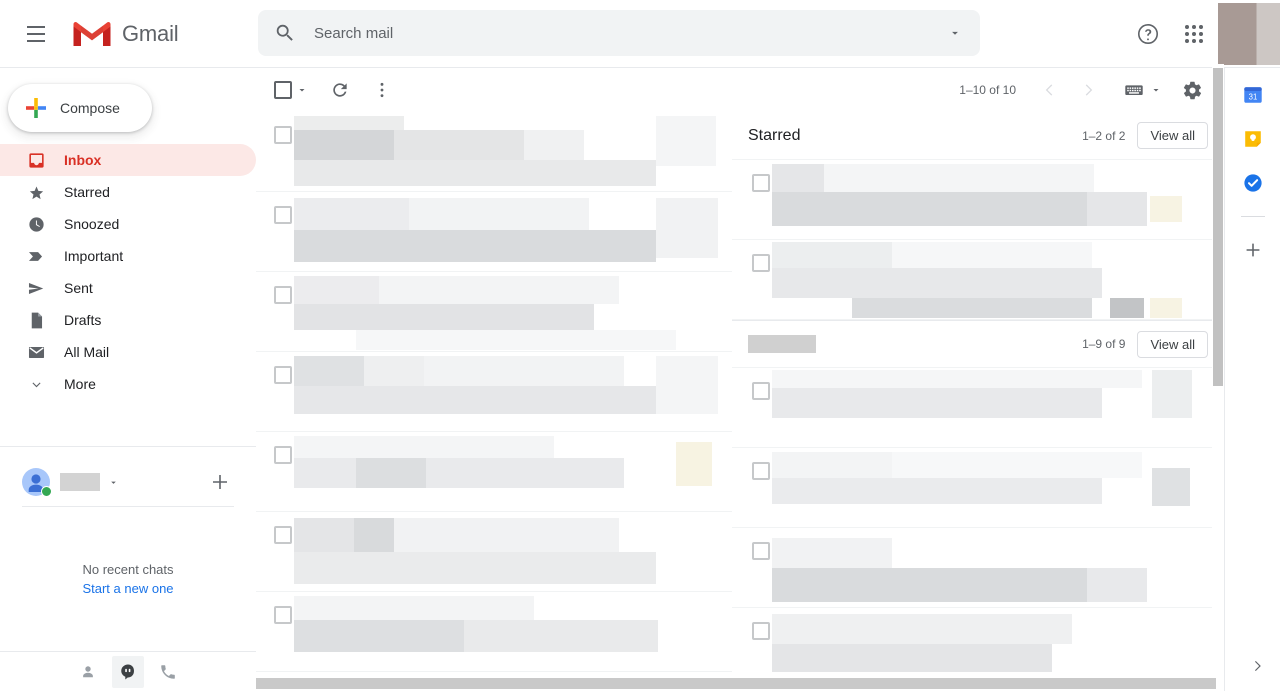 The image size is (1280, 691). Describe the element at coordinates (128, 482) in the screenshot. I see `chat-self-row` at that location.